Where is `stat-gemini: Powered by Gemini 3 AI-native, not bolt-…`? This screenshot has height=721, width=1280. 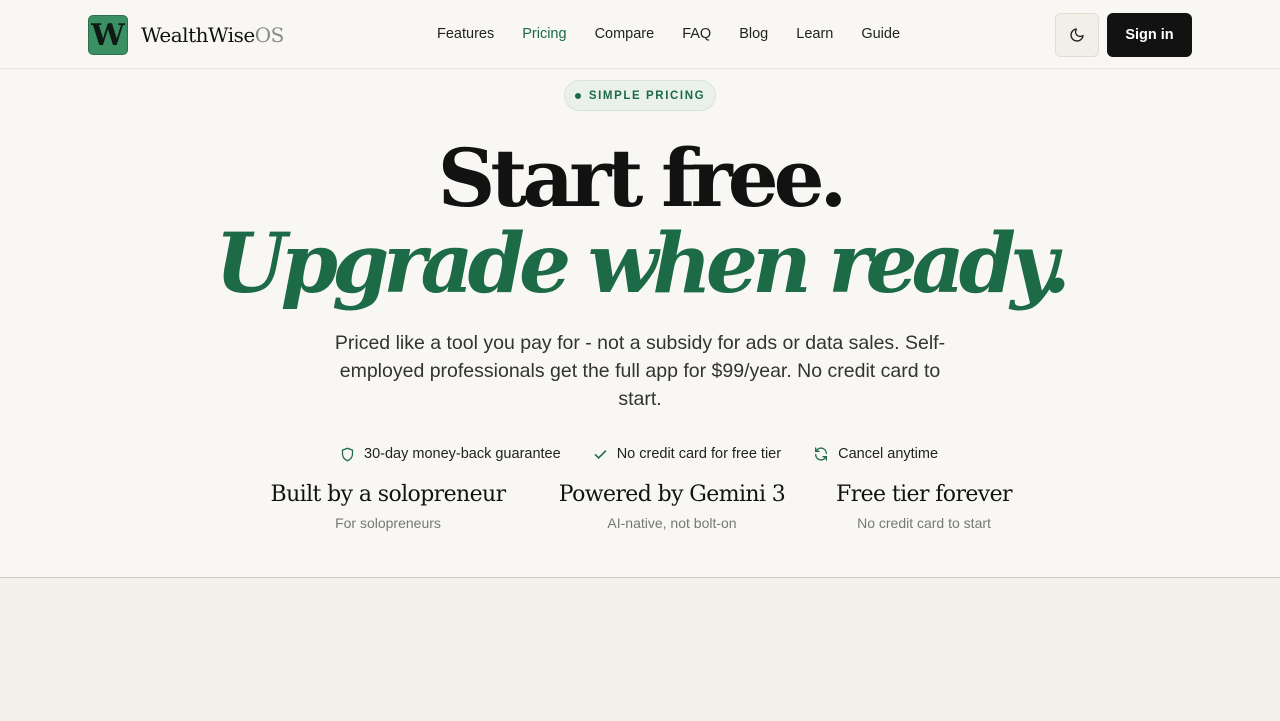 stat-gemini: Powered by Gemini 3 AI-native, not bolt-… is located at coordinates (672, 506).